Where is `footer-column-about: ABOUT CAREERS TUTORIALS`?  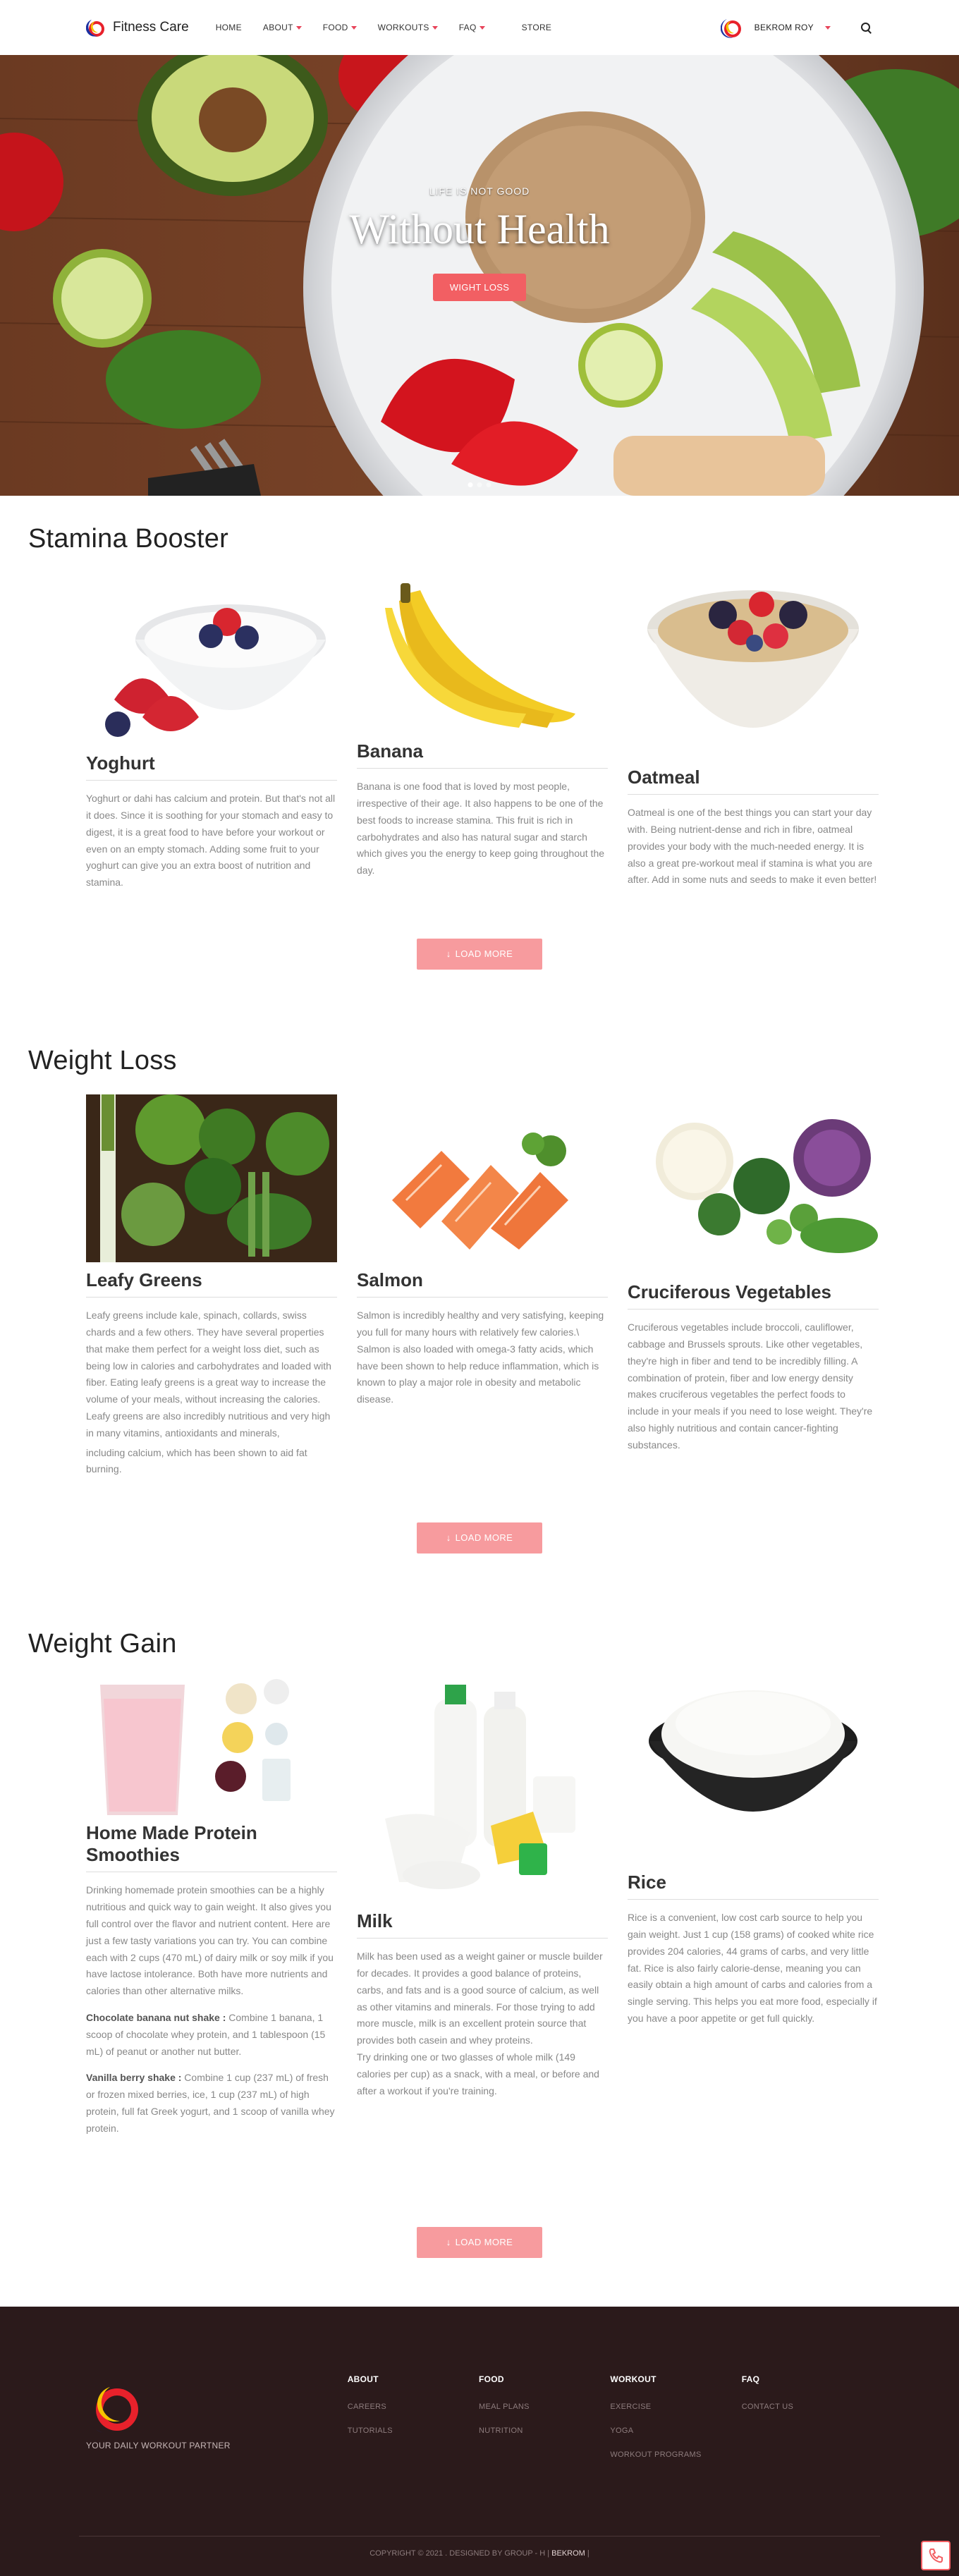
footer-column-about: ABOUT CAREERS TUTORIALS is located at coordinates (414, 2424).